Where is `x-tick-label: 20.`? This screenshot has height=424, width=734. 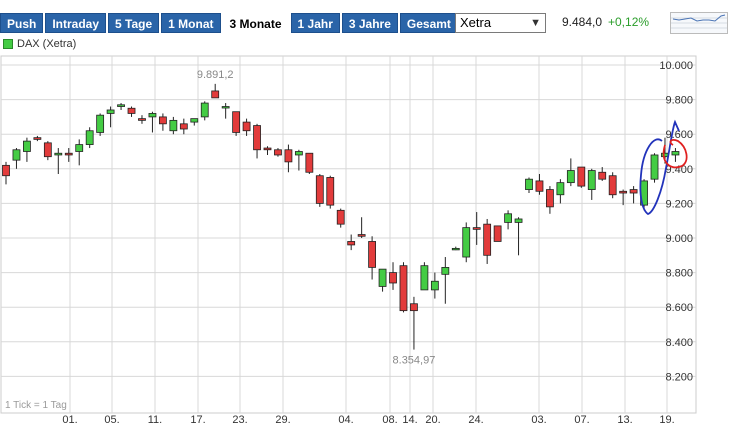 x-tick-label: 20. is located at coordinates (432, 419).